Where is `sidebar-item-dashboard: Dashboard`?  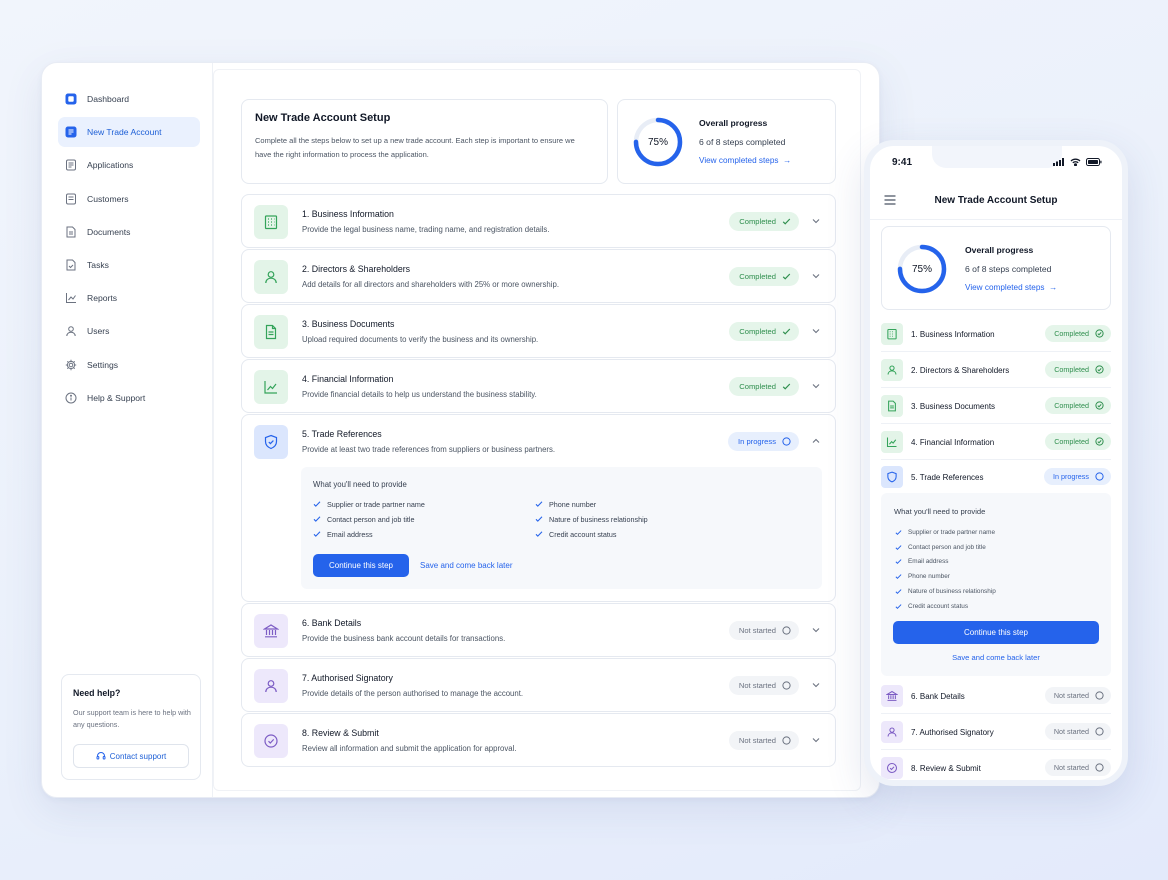 sidebar-item-dashboard: Dashboard is located at coordinates (129, 99).